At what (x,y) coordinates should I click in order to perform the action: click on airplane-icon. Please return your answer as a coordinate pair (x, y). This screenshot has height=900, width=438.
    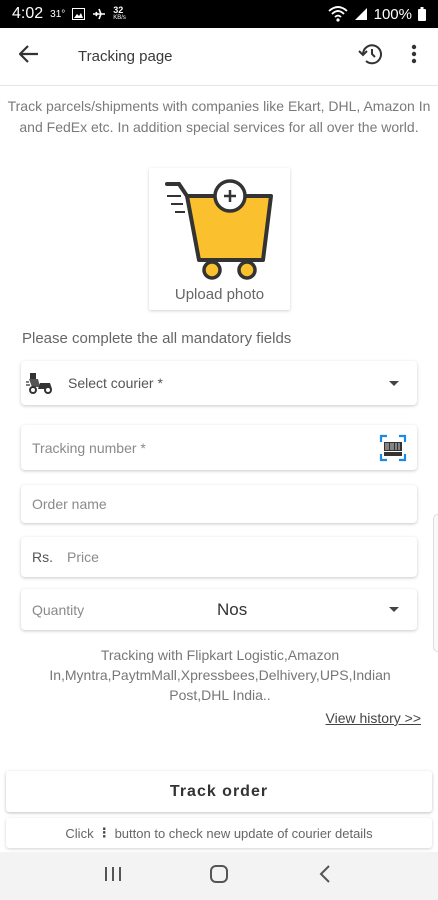
    Looking at the image, I should click on (99, 14).